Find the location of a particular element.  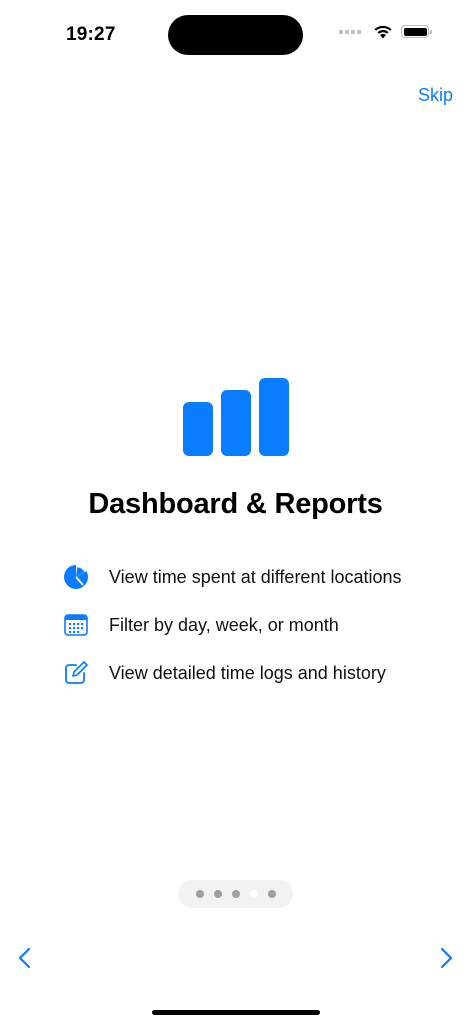

chevron-right-icon is located at coordinates (446, 958).